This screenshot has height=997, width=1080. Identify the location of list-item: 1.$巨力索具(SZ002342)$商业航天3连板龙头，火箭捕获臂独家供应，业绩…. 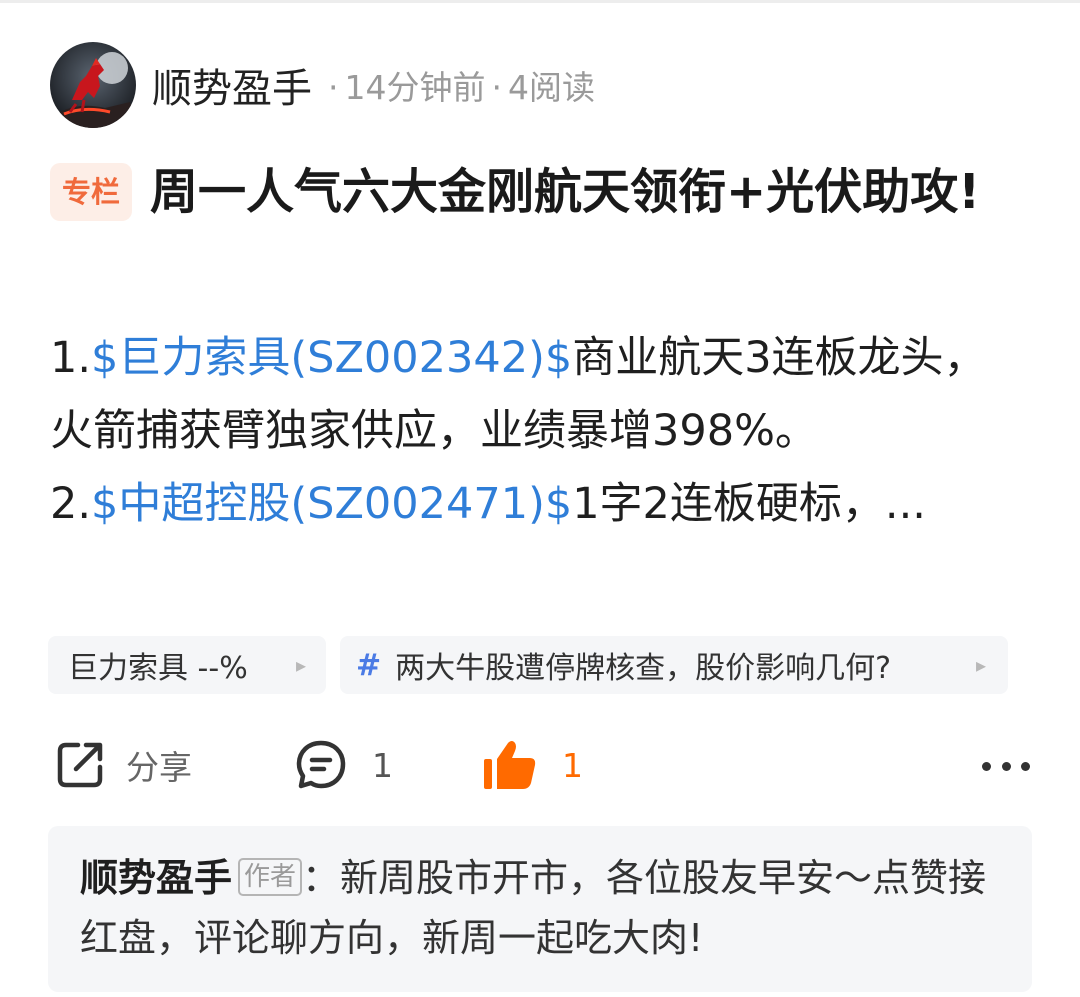
(535, 395).